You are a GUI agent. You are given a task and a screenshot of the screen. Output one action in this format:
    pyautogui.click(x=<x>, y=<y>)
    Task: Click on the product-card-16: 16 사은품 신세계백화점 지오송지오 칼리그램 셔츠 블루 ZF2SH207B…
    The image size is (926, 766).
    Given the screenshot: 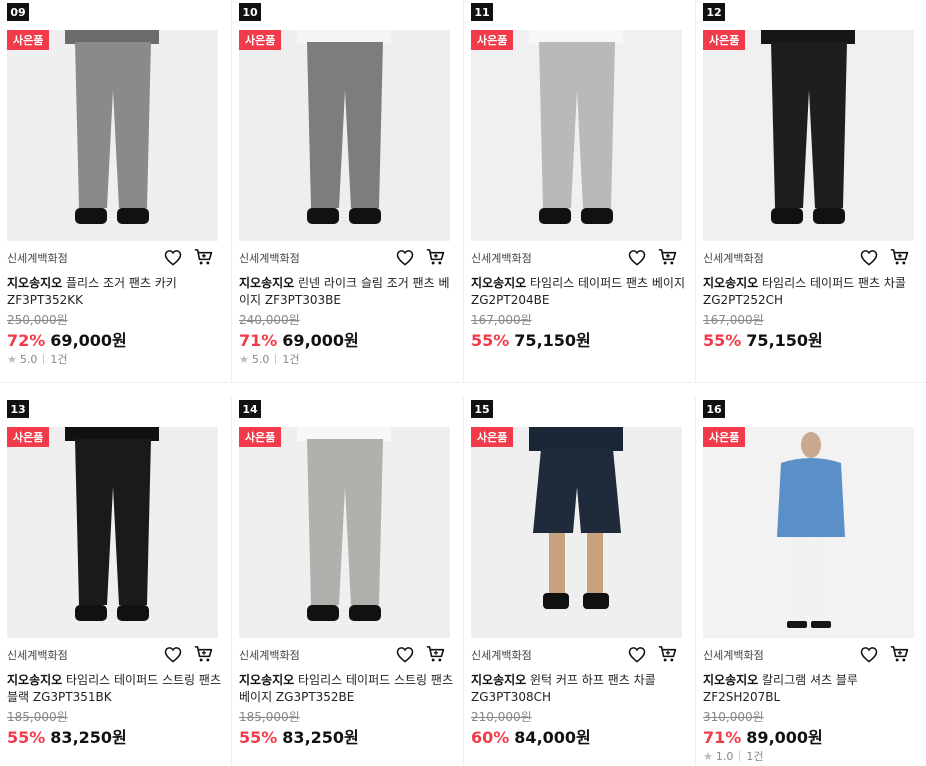 What is the action you would take?
    pyautogui.click(x=811, y=581)
    